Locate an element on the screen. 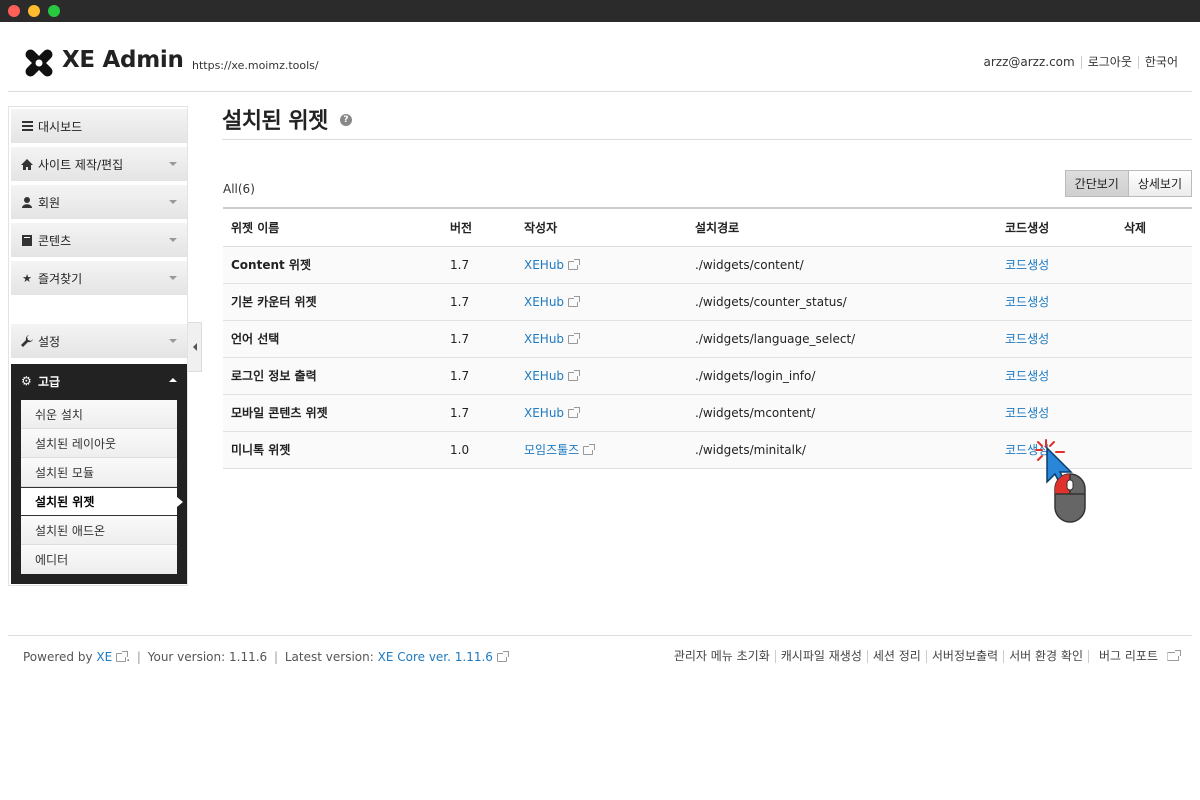 This screenshot has height=800, width=1200. widget-path: ./widgets/login_info/ is located at coordinates (842, 376).